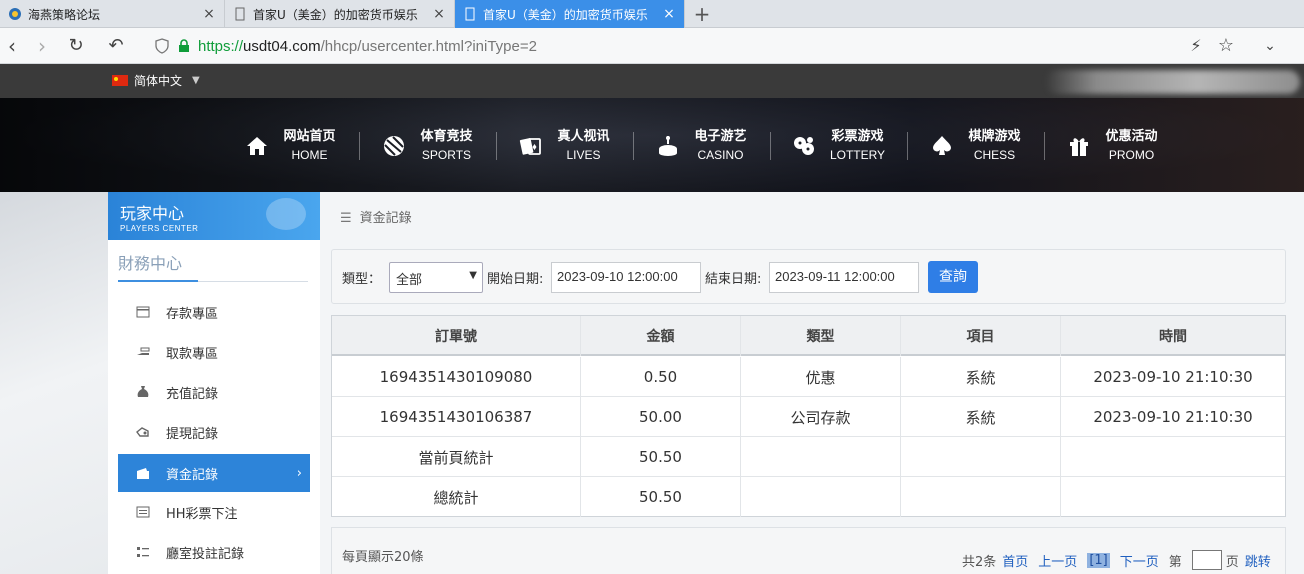  Describe the element at coordinates (214, 392) in the screenshot. I see `sidebar-item-recharge-records: 充值記錄` at that location.